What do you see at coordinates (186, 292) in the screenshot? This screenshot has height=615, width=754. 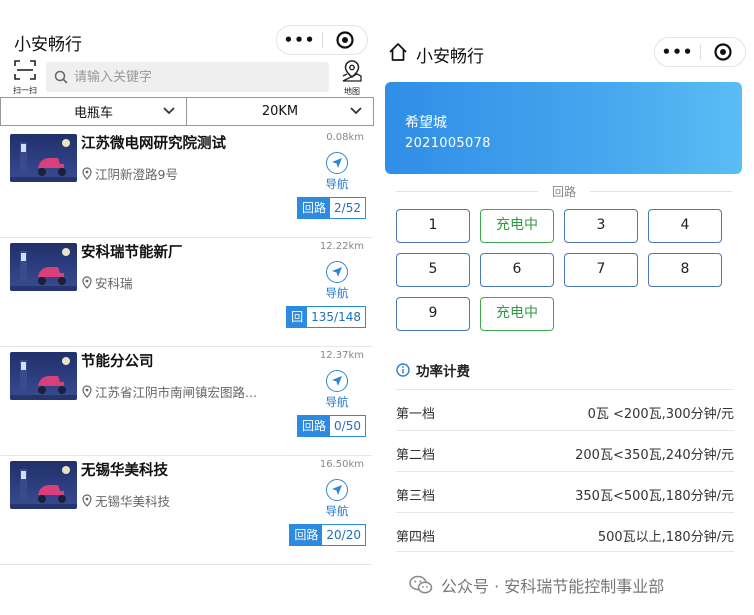 I see `station-item: 安科瑞节能新厂 12.22km 安科瑞 导航 回 135/148` at bounding box center [186, 292].